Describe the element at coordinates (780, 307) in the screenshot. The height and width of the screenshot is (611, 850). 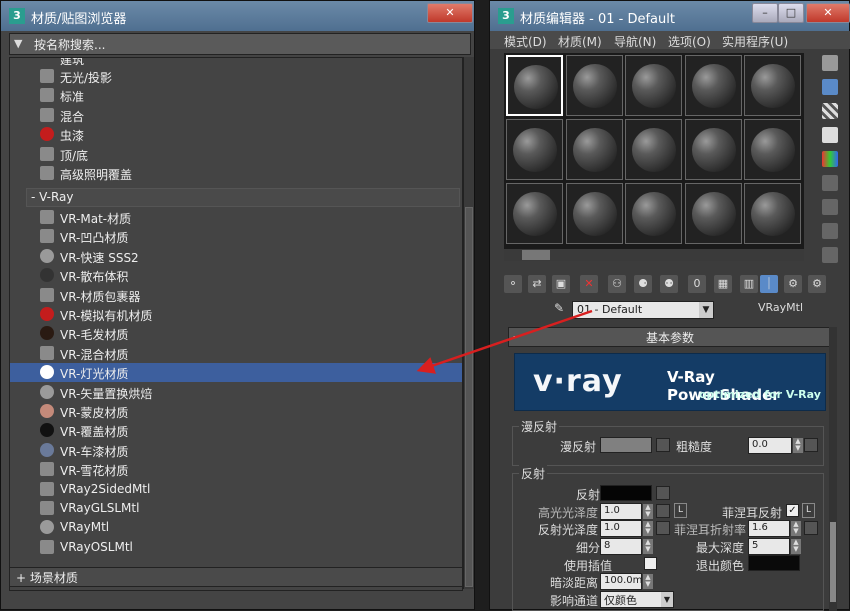
I see `material-type-button: VRayMtl` at that location.